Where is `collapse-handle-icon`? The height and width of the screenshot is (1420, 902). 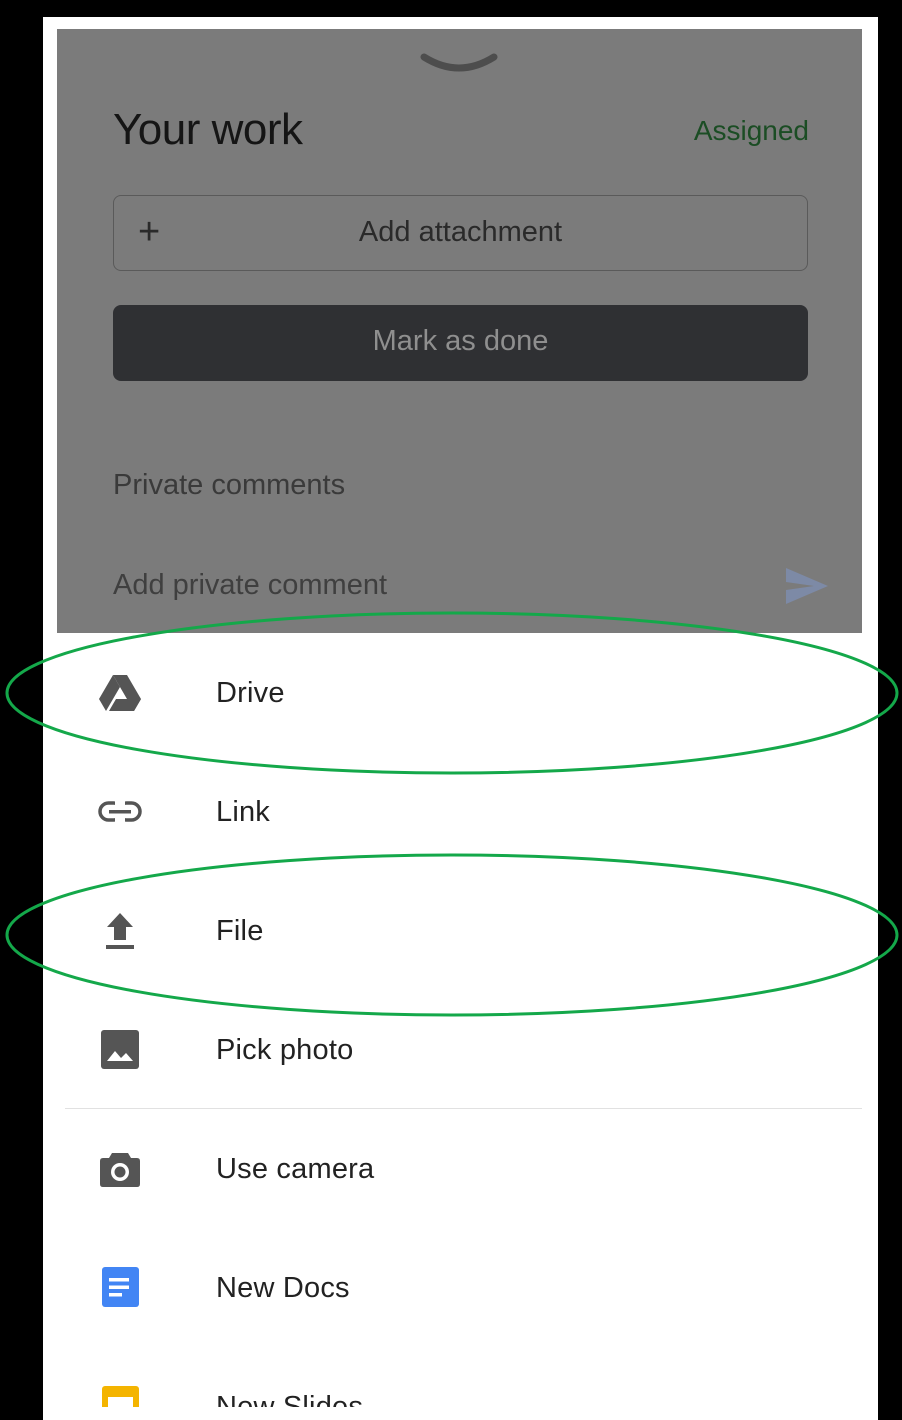
collapse-handle-icon is located at coordinates (459, 64).